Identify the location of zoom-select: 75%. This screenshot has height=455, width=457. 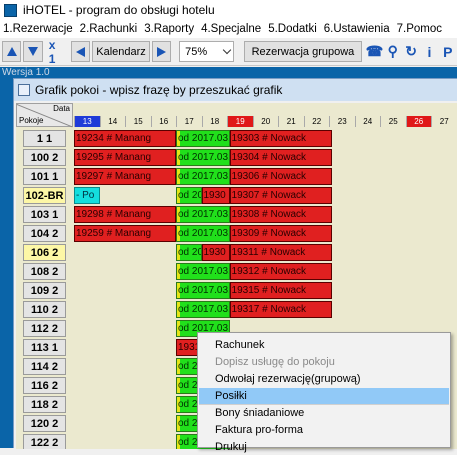
(206, 51).